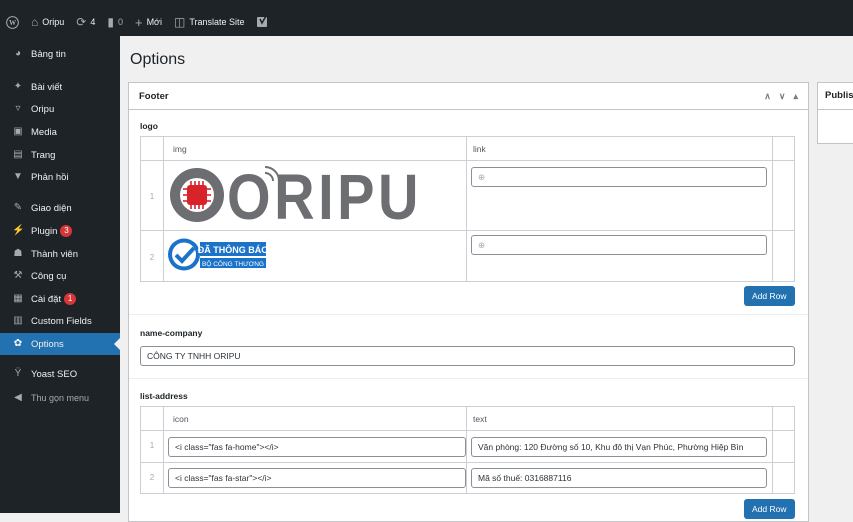  What do you see at coordinates (44, 231) in the screenshot?
I see `sidebar-item-label: Plugin` at bounding box center [44, 231].